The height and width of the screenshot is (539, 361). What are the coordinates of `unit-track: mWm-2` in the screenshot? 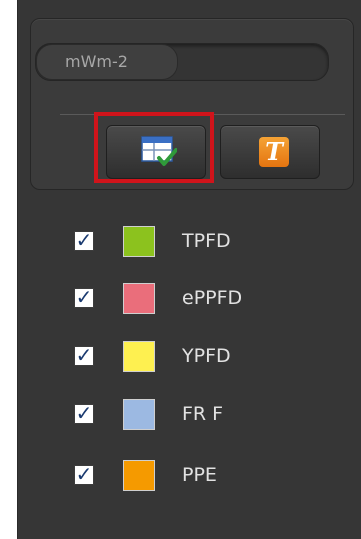 It's located at (182, 62).